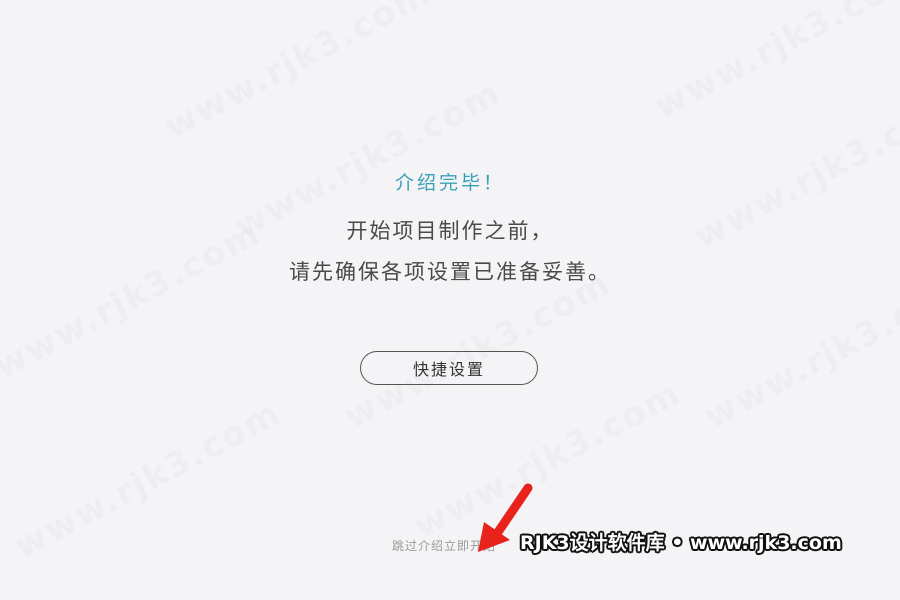 The image size is (900, 600). I want to click on intro-complete-title: 介绍完毕！, so click(449, 183).